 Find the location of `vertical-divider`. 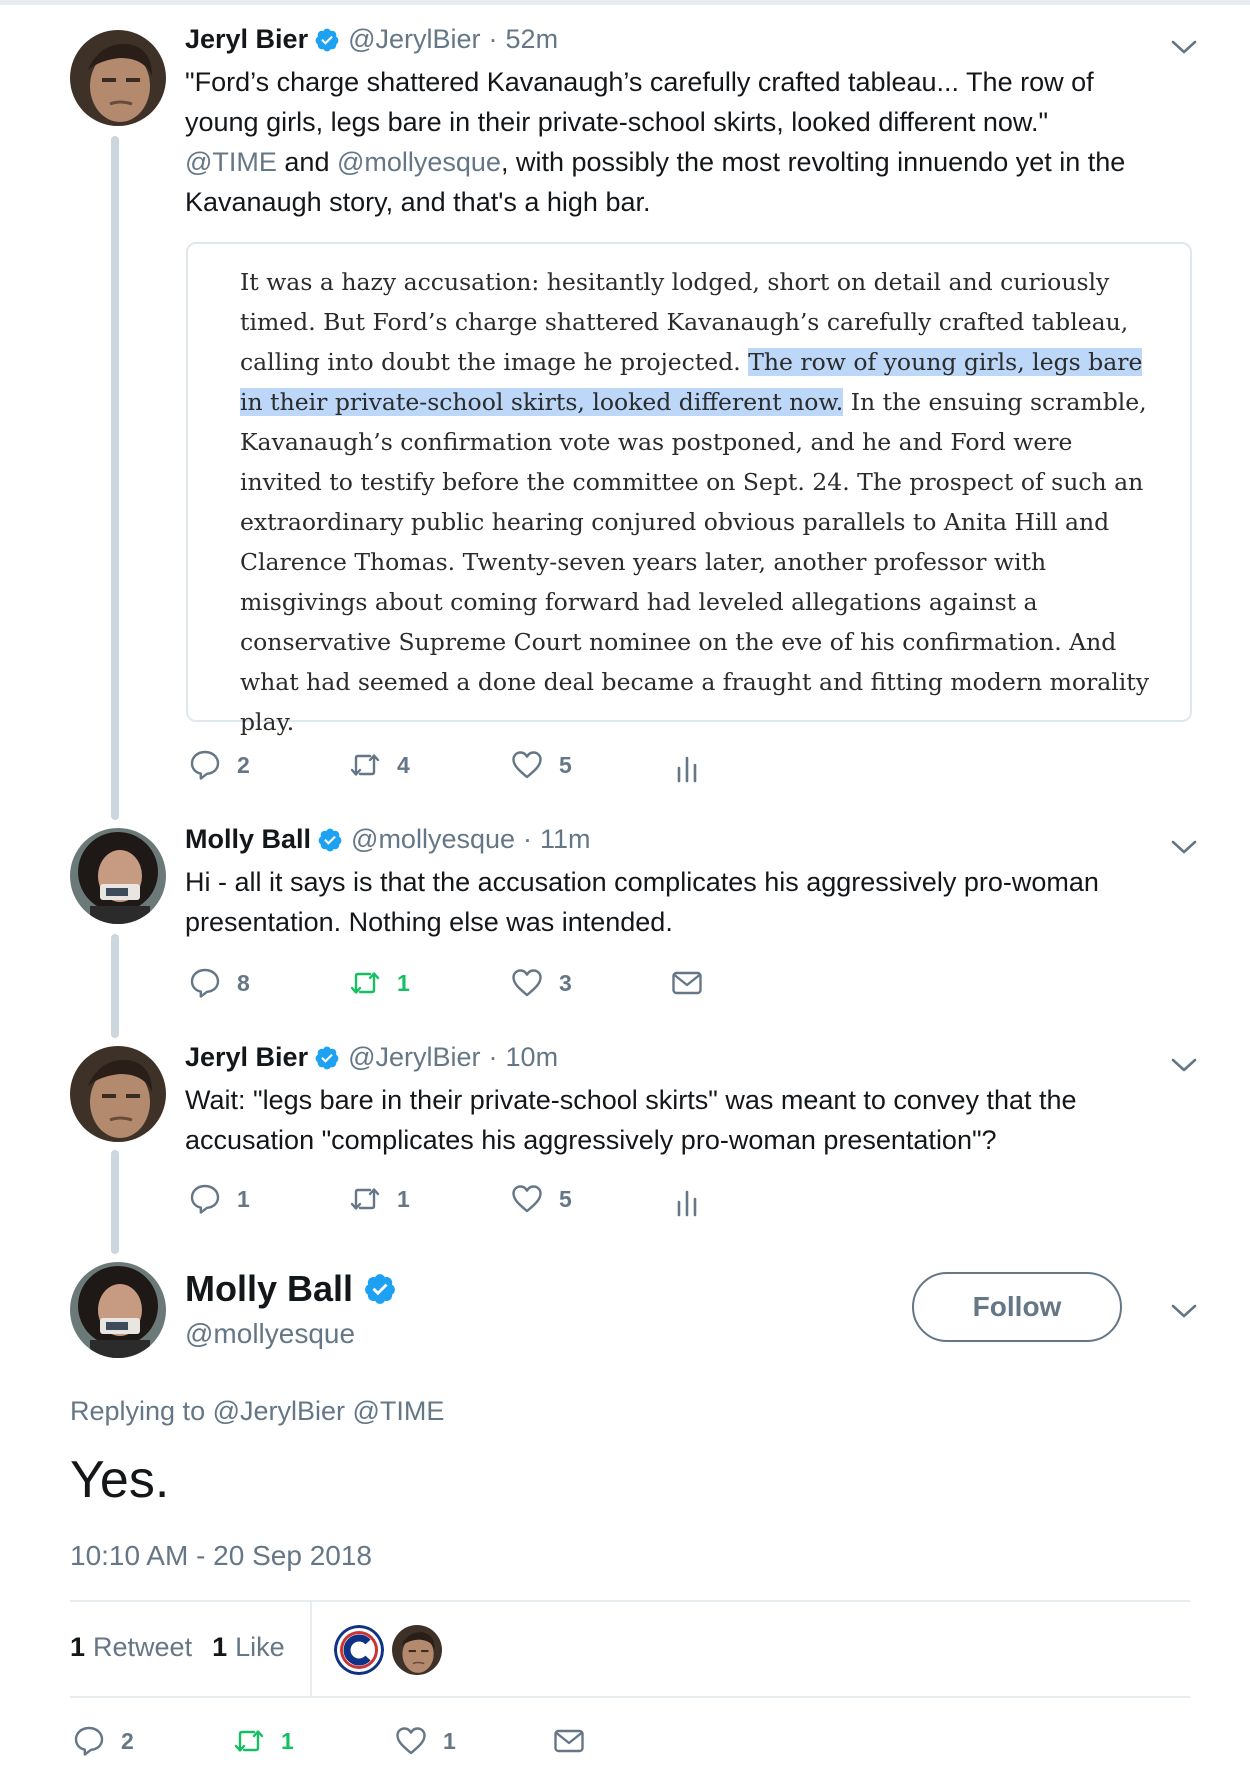

vertical-divider is located at coordinates (311, 1650).